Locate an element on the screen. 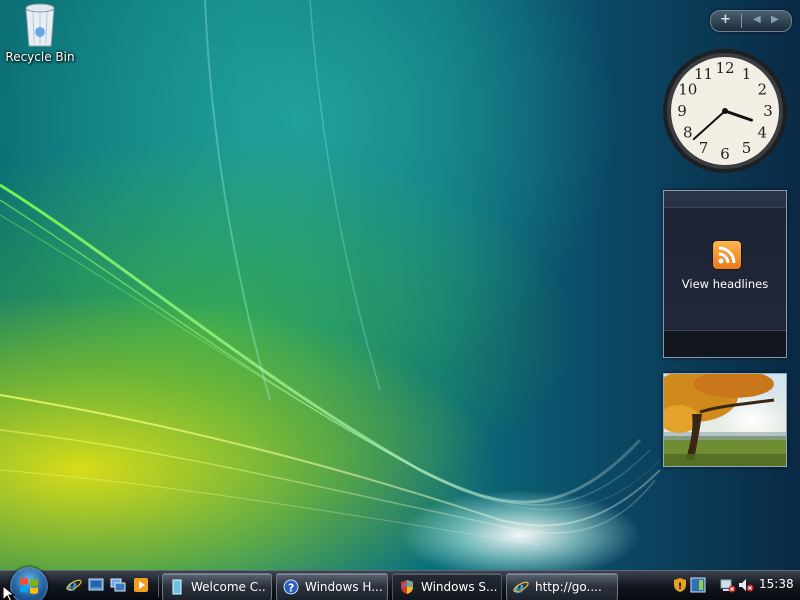 Image resolution: width=800 pixels, height=600 pixels. system-clock: 15:38 is located at coordinates (776, 584).